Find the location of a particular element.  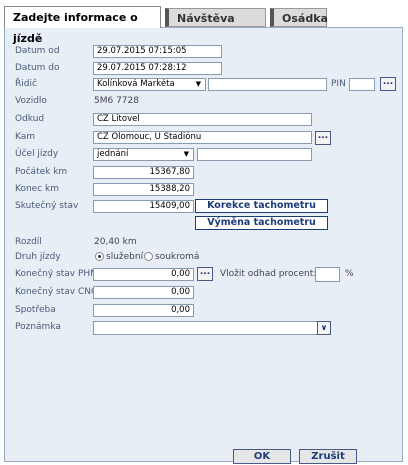

label-konecny-phm: Konečný stav PHM is located at coordinates (56, 274).